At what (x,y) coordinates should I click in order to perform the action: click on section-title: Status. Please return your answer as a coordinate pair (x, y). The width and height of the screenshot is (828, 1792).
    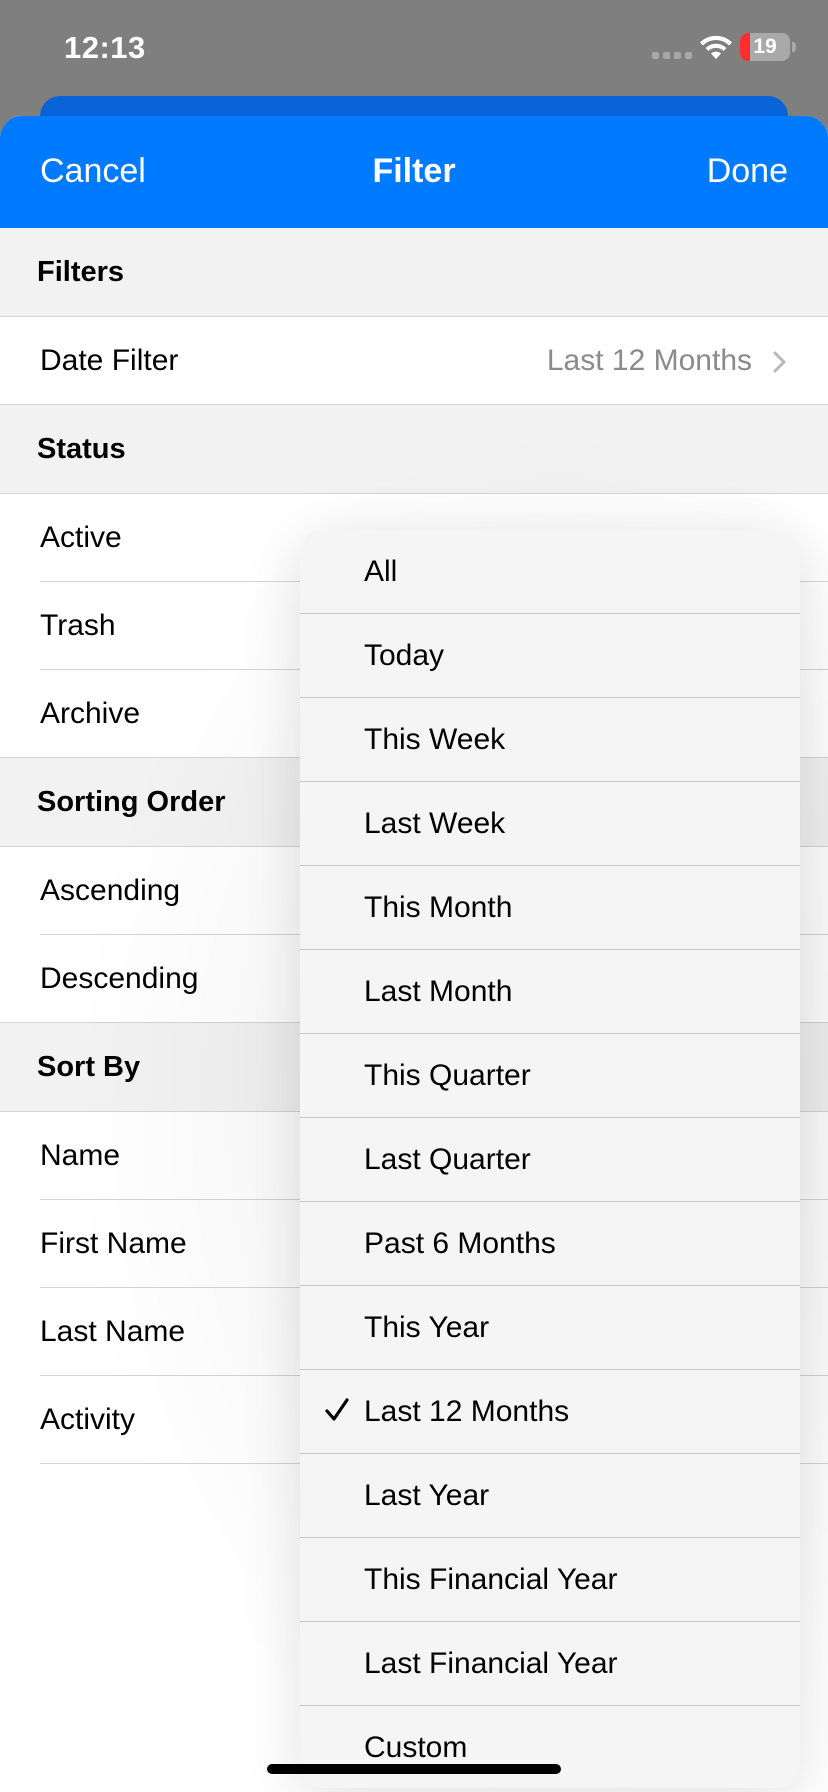
    Looking at the image, I should click on (81, 449).